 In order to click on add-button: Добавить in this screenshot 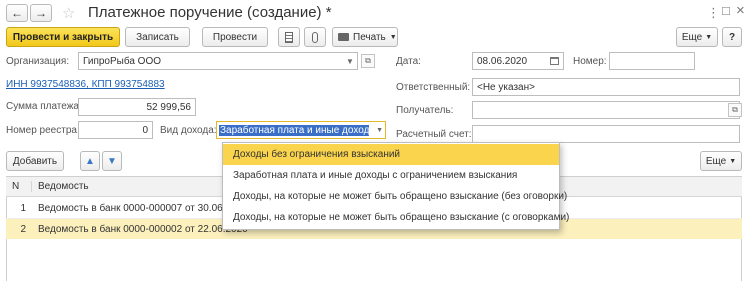, I will do `click(35, 161)`.